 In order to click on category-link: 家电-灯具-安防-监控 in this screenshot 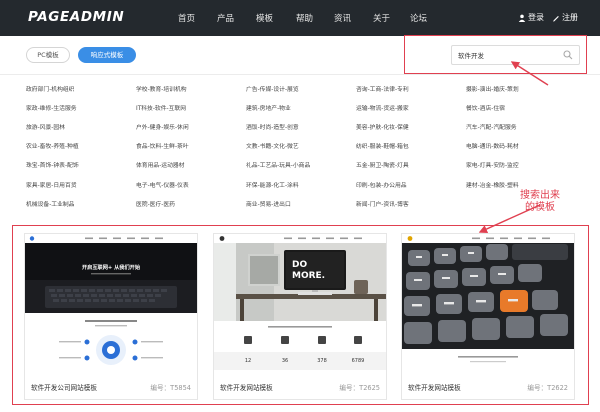, I will do `click(492, 164)`.